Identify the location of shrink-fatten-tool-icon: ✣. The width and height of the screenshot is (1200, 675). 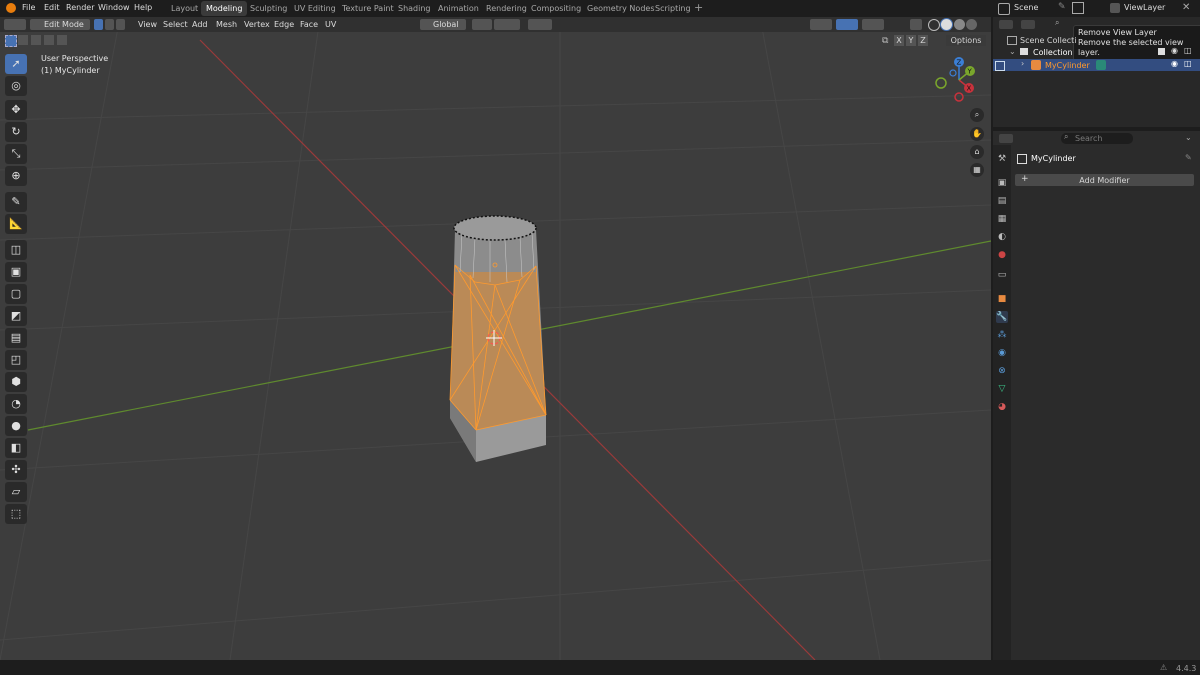
(16, 470).